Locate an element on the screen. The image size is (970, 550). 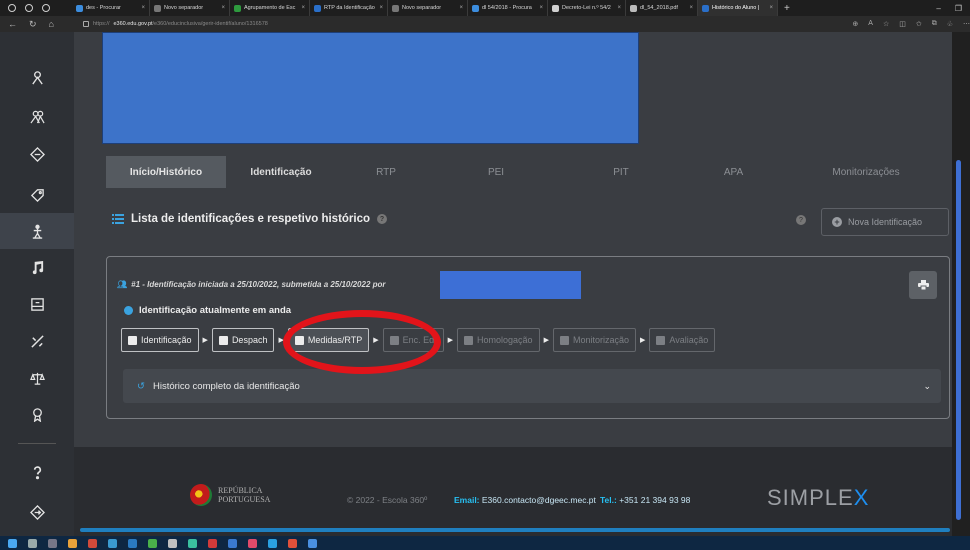
sidebar-balance-icon is located at coordinates (37, 378).